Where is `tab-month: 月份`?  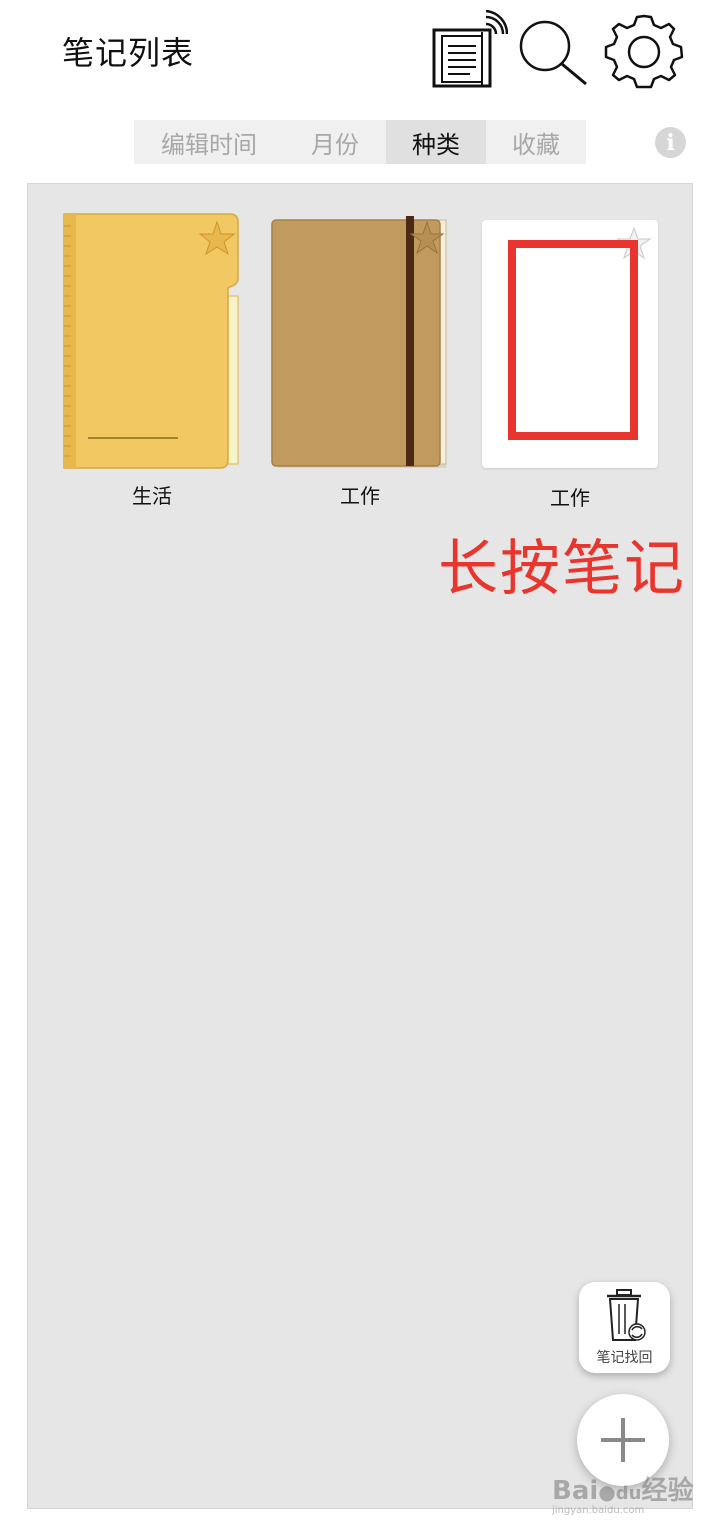 tab-month: 月份 is located at coordinates (335, 142).